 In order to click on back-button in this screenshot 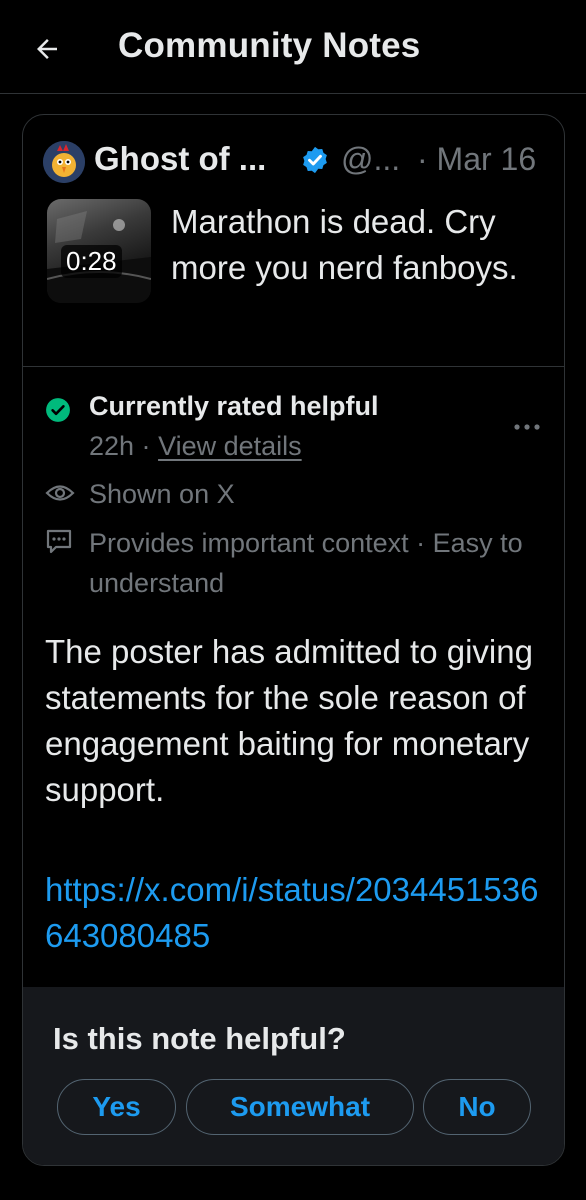, I will do `click(47, 49)`.